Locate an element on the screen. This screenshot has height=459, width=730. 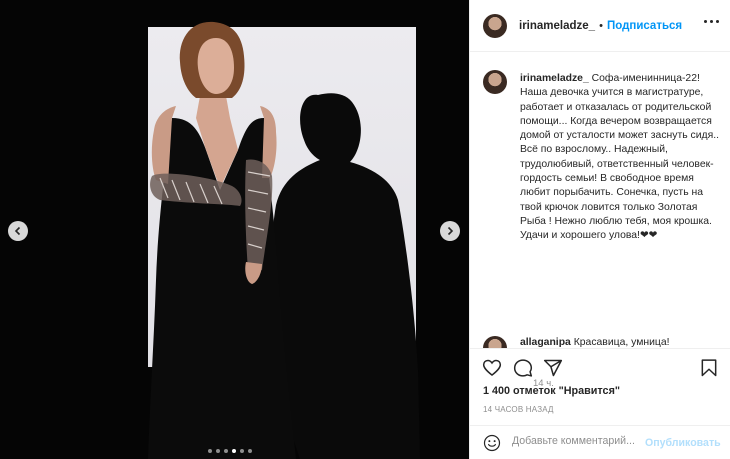
next-slide-button is located at coordinates (450, 231).